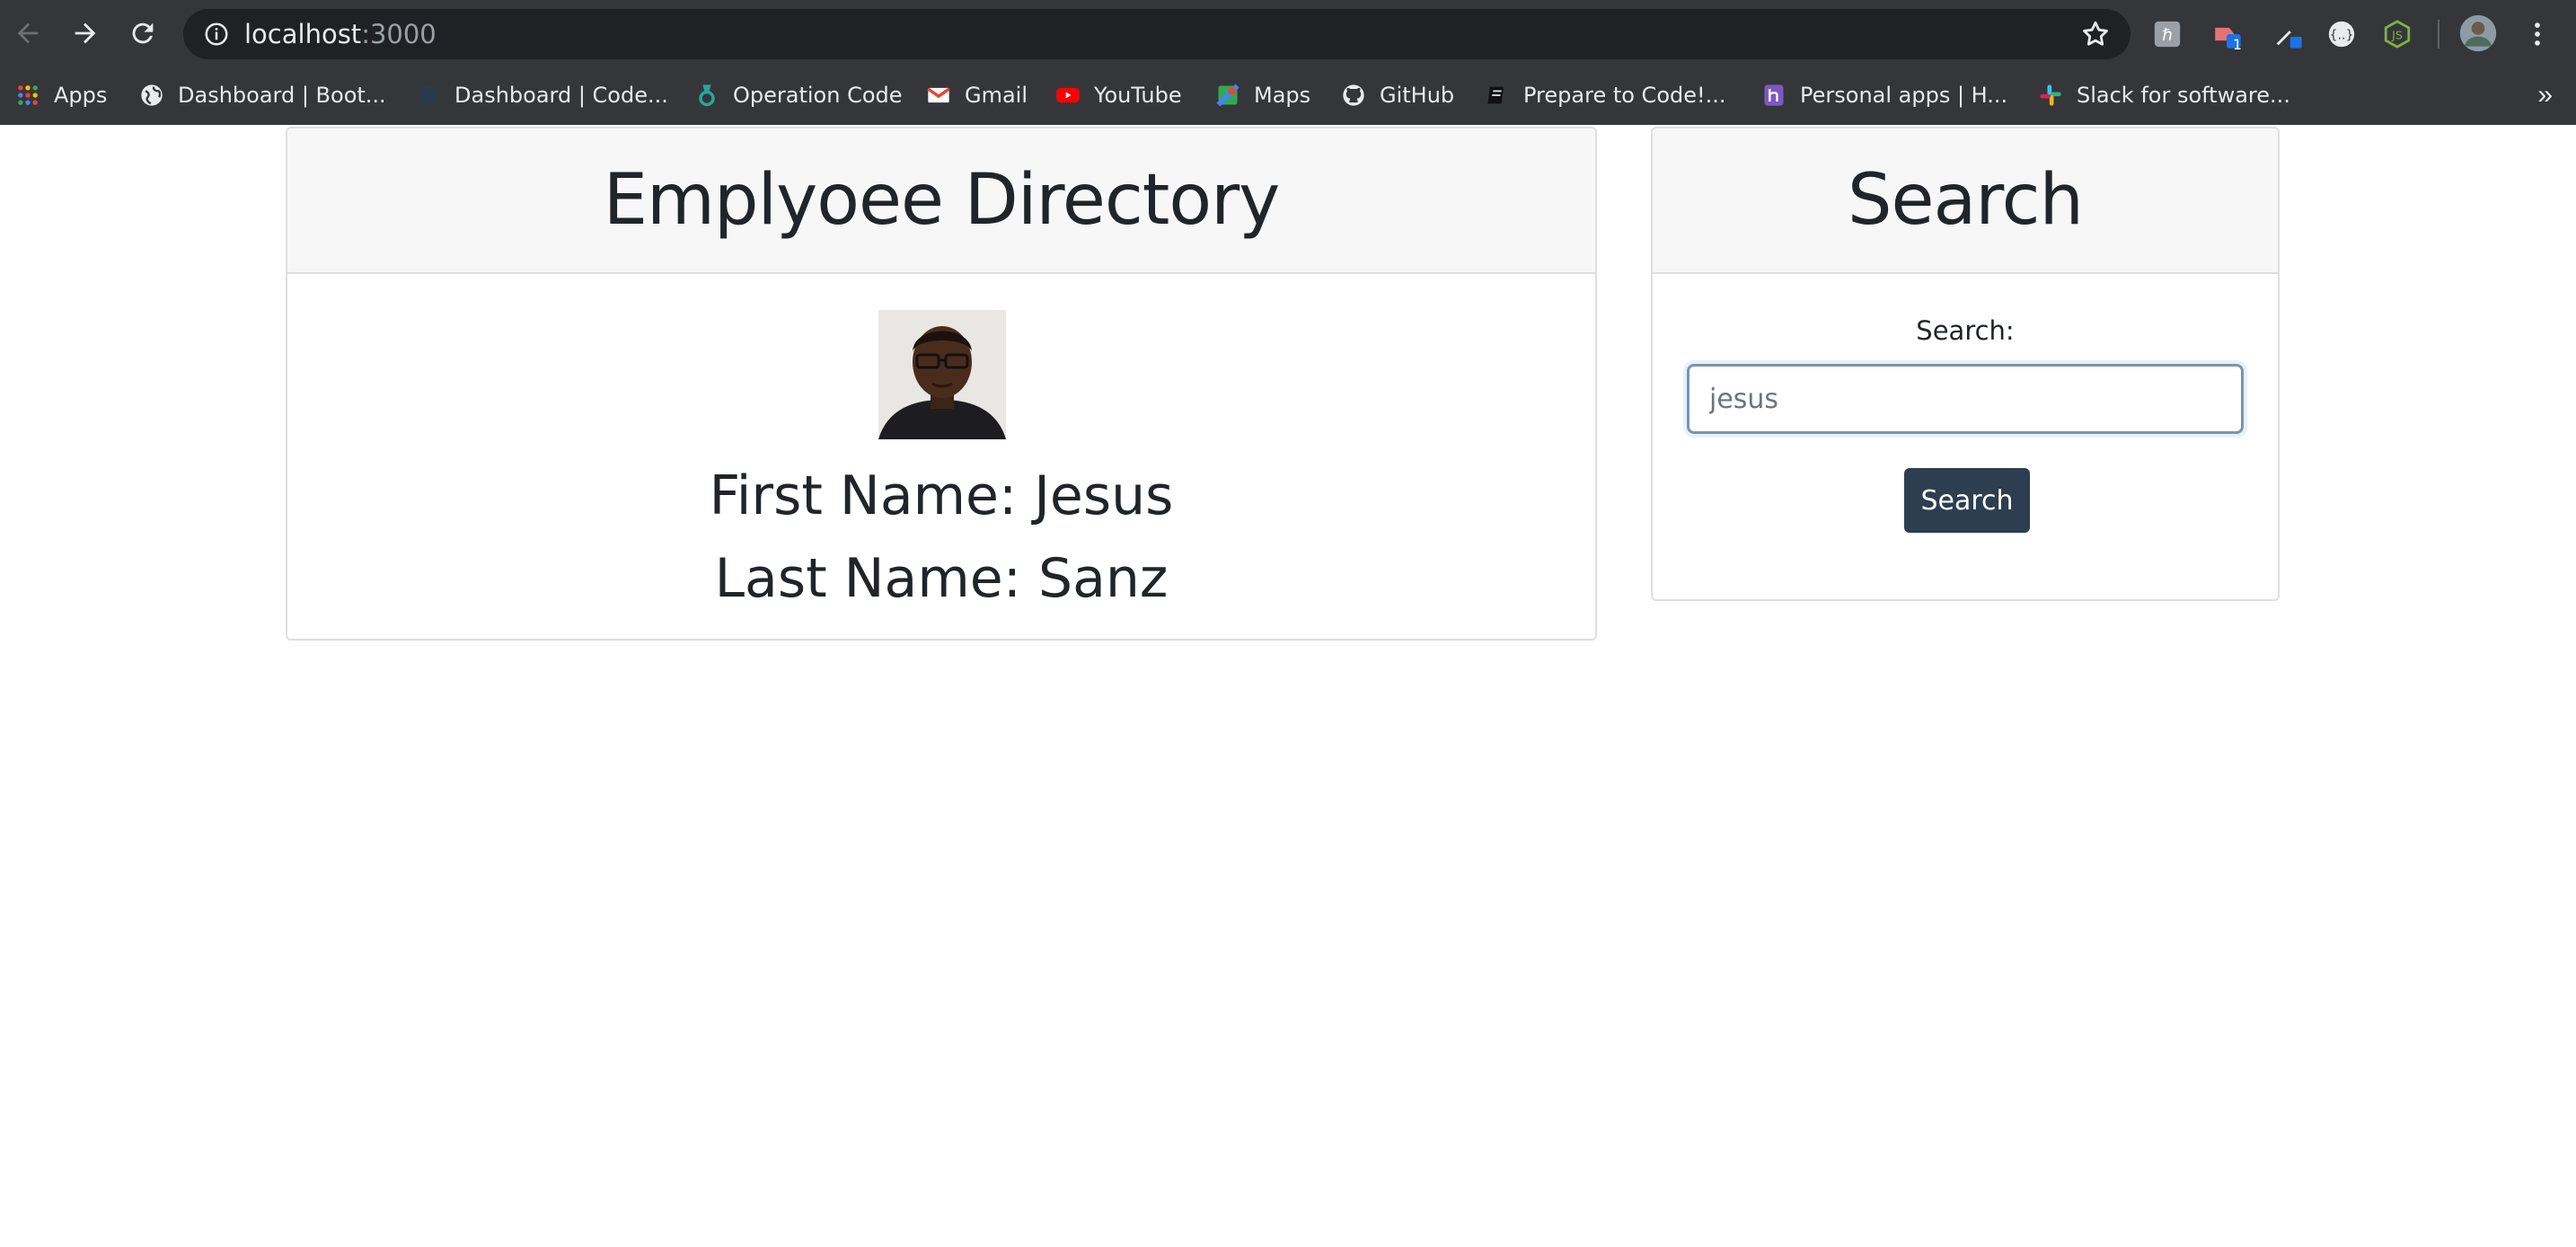 The width and height of the screenshot is (2576, 1247). What do you see at coordinates (1353, 96) in the screenshot?
I see `github-icon` at bounding box center [1353, 96].